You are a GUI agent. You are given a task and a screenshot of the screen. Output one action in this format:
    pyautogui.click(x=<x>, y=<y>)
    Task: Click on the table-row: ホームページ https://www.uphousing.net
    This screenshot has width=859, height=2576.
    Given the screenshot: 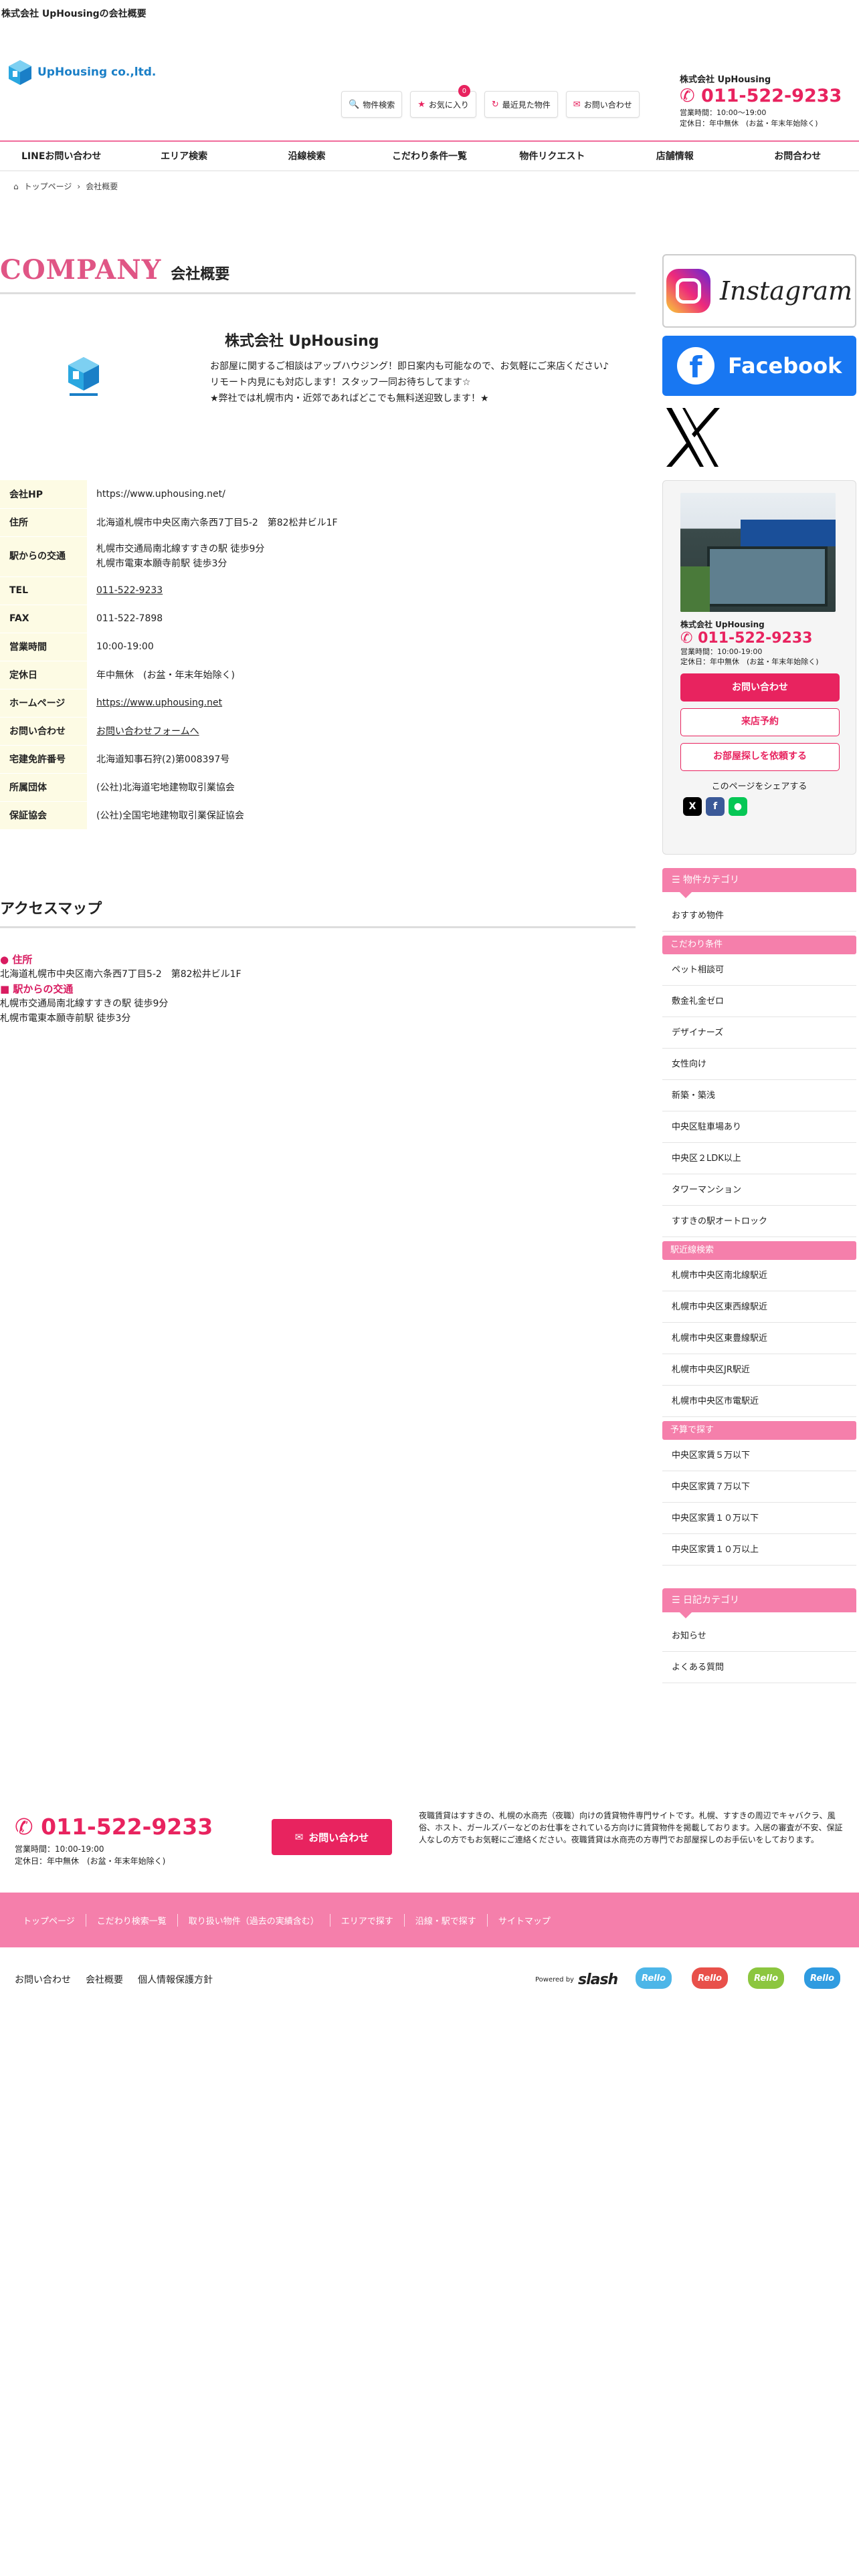 What is the action you would take?
    pyautogui.click(x=318, y=703)
    